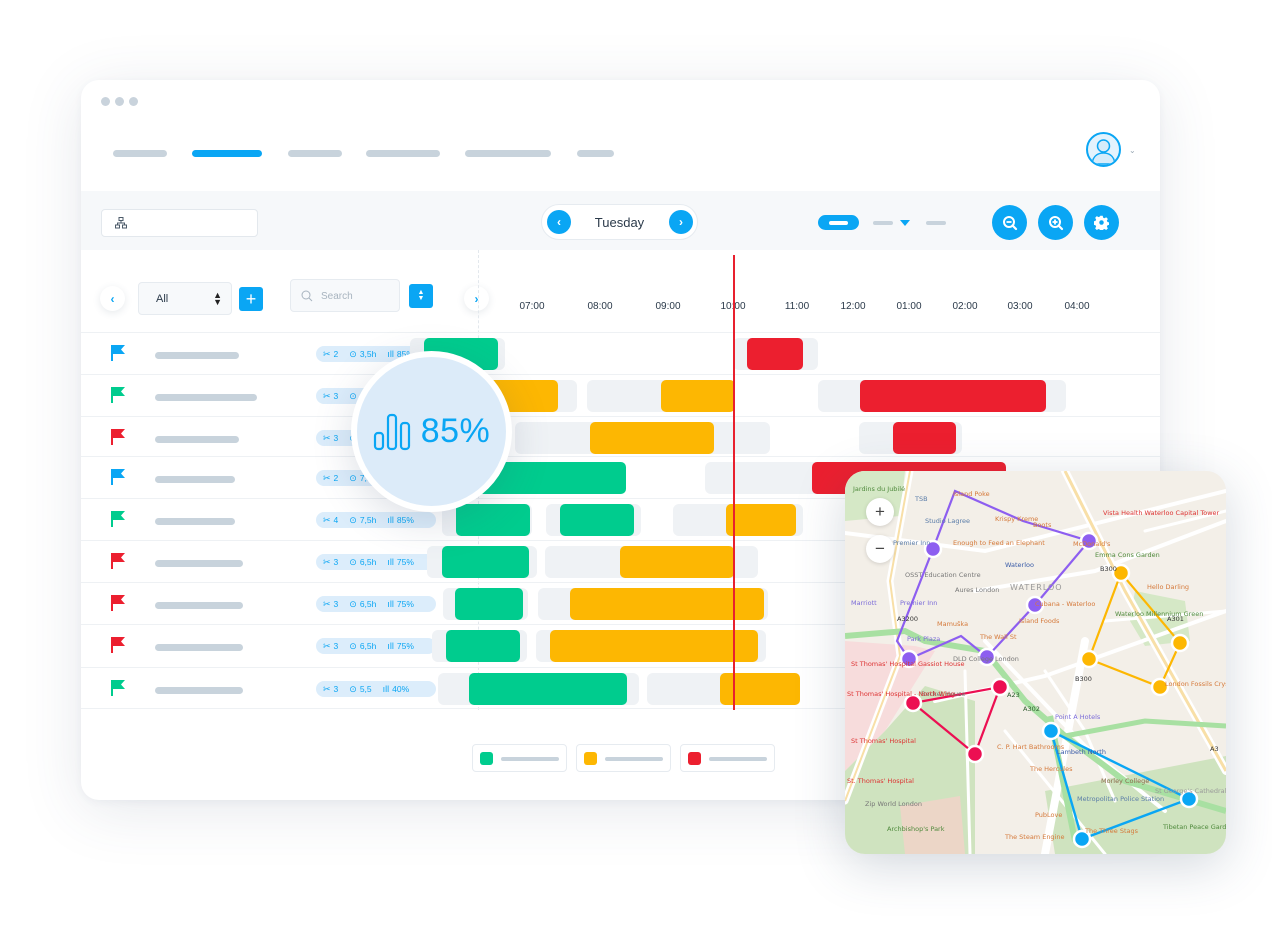 Image resolution: width=1272 pixels, height=927 pixels. I want to click on next-day-button: ›, so click(681, 222).